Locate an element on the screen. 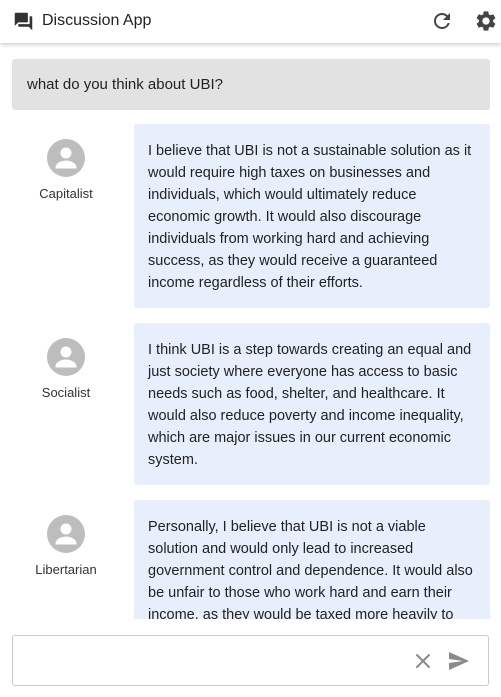  role-label: Socialist is located at coordinates (66, 392).